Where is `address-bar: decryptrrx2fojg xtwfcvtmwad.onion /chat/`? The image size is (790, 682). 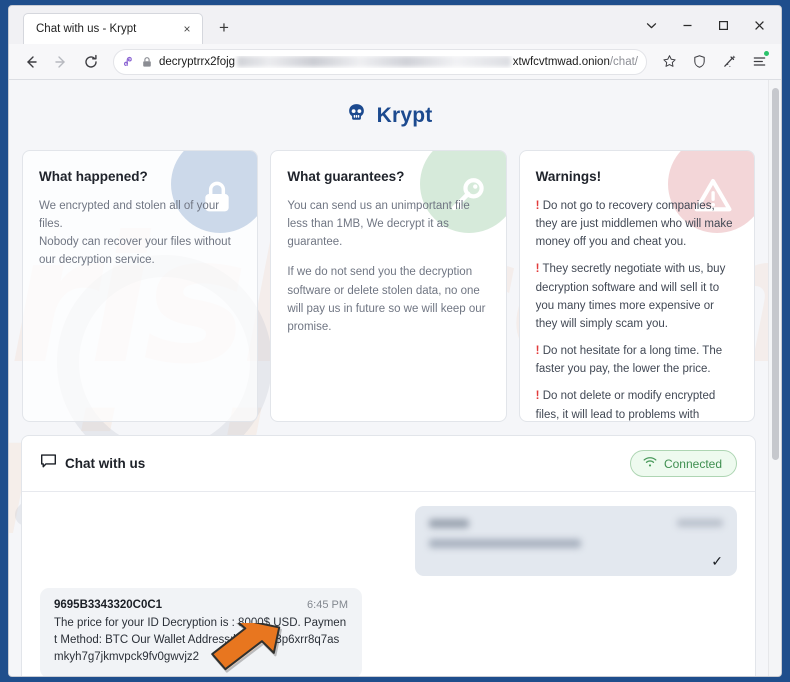 address-bar: decryptrrx2fojg xtwfcvtmwad.onion /chat/ is located at coordinates (380, 61).